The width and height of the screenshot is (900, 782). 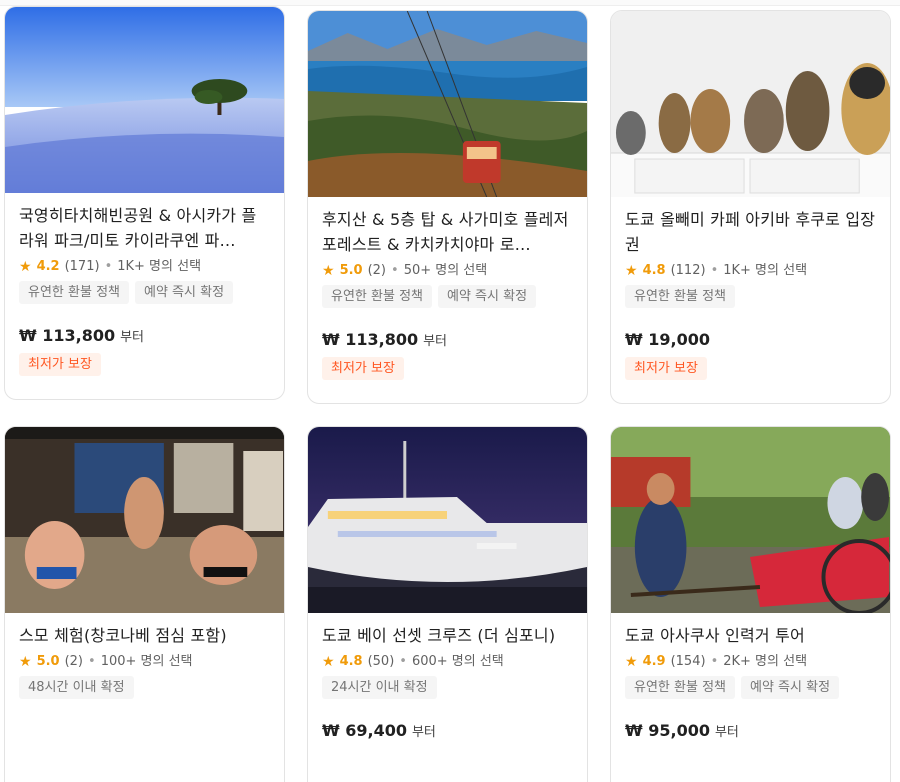 I want to click on cruise-ship-photo, so click(x=447, y=520).